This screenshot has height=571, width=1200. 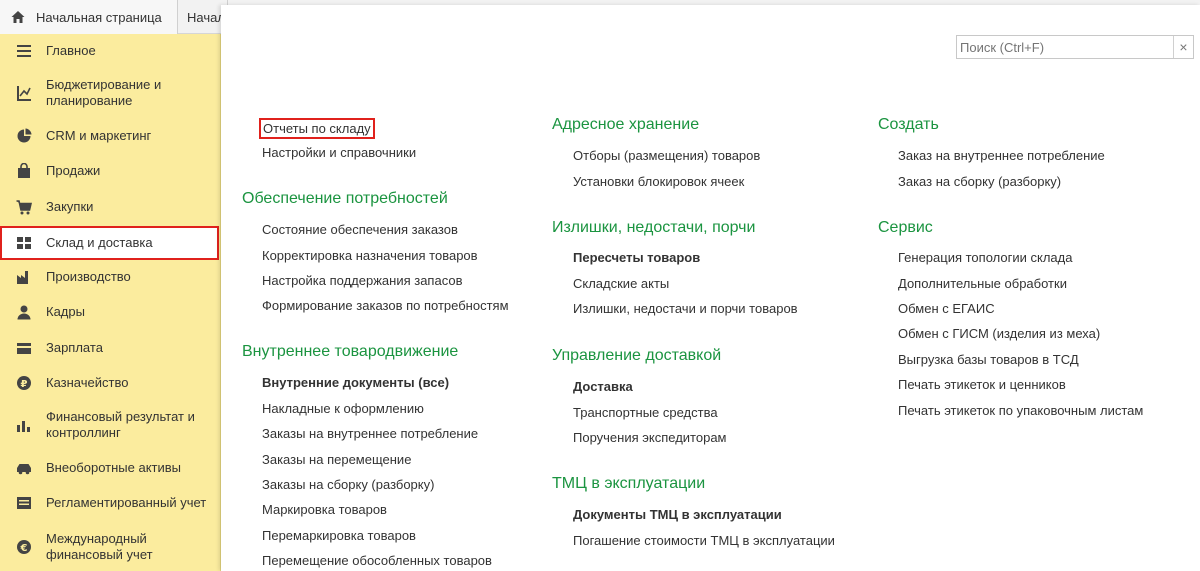 I want to click on group-title-service: Сервис, so click(x=905, y=227).